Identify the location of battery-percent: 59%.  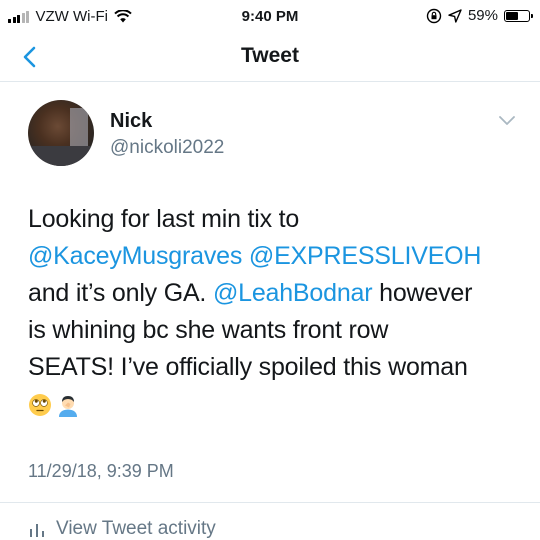
(482, 15).